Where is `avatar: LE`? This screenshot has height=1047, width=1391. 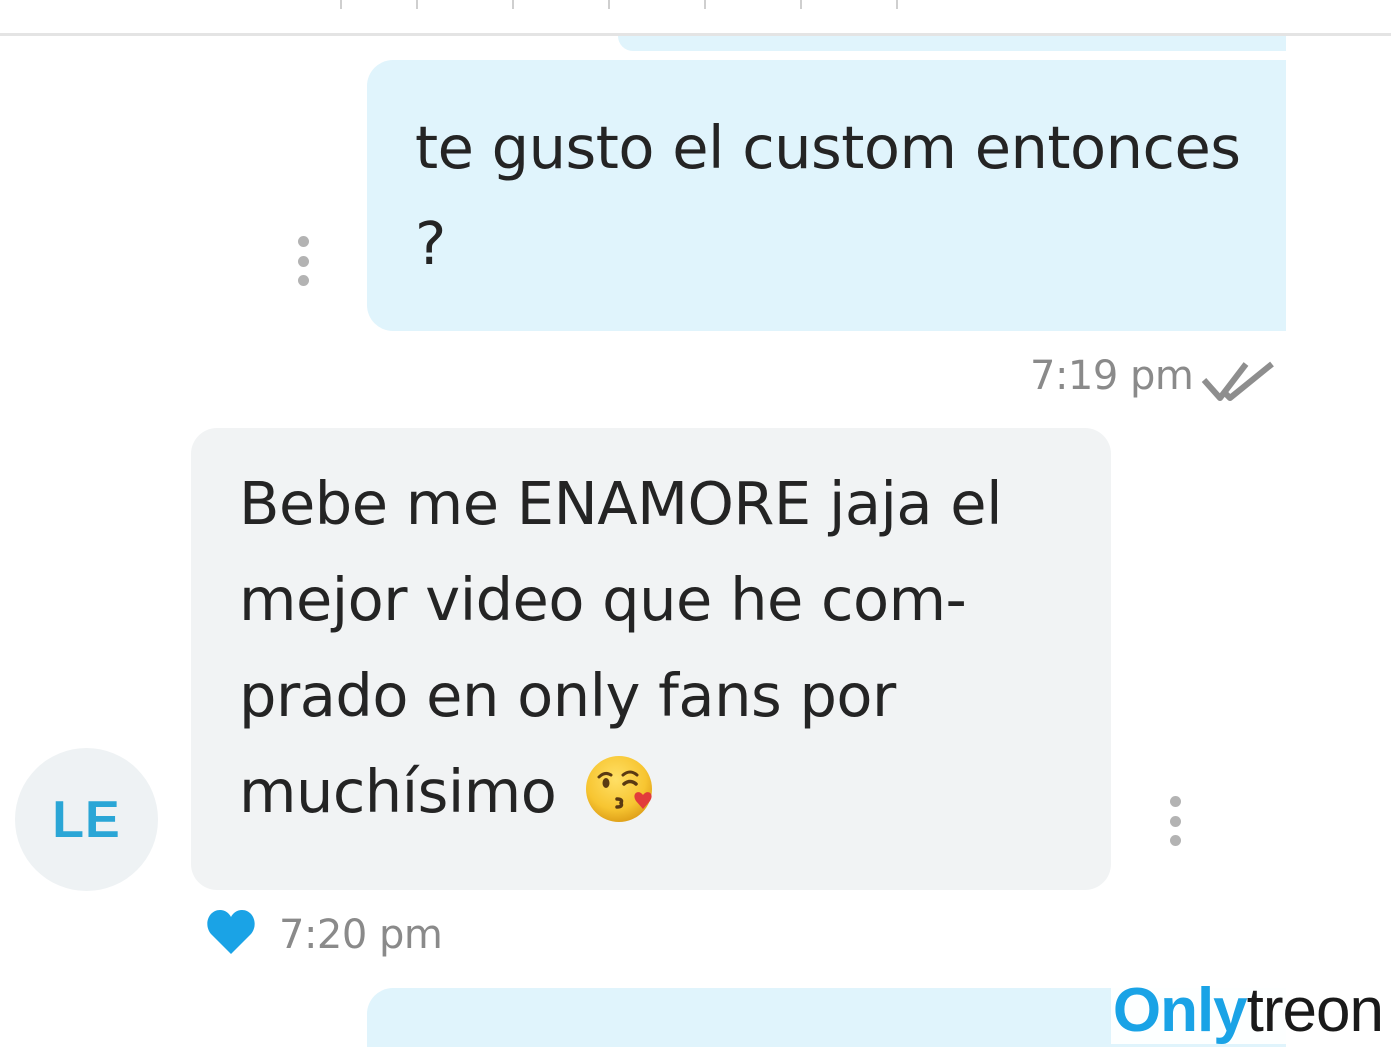 avatar: LE is located at coordinates (86, 819).